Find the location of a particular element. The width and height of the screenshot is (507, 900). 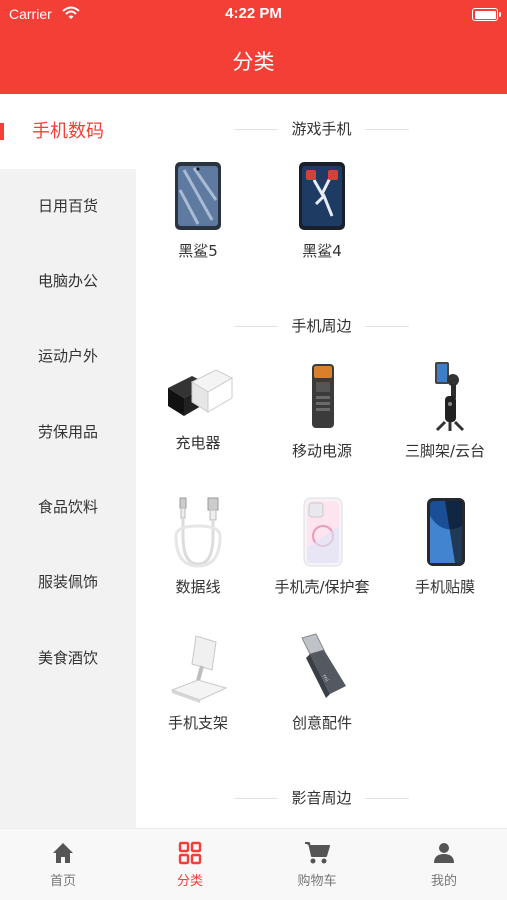

section-title: 游戏手机 is located at coordinates (321, 129).